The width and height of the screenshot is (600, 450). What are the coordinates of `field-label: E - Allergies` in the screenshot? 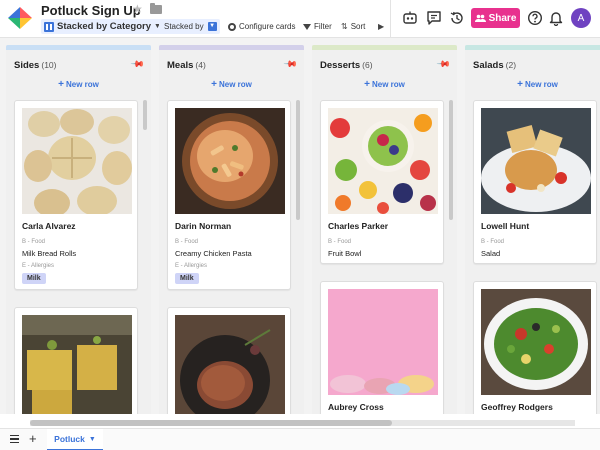 It's located at (38, 266).